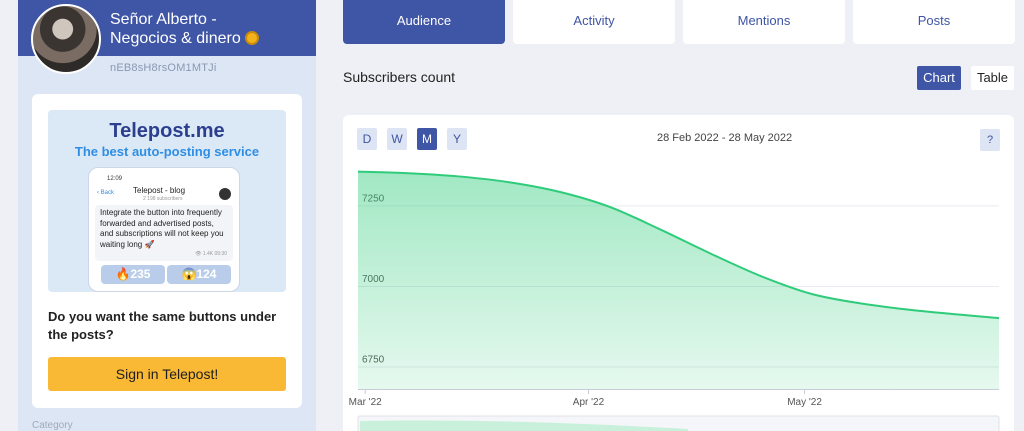  I want to click on phone-subscribers: 2 198 subscribers, so click(163, 199).